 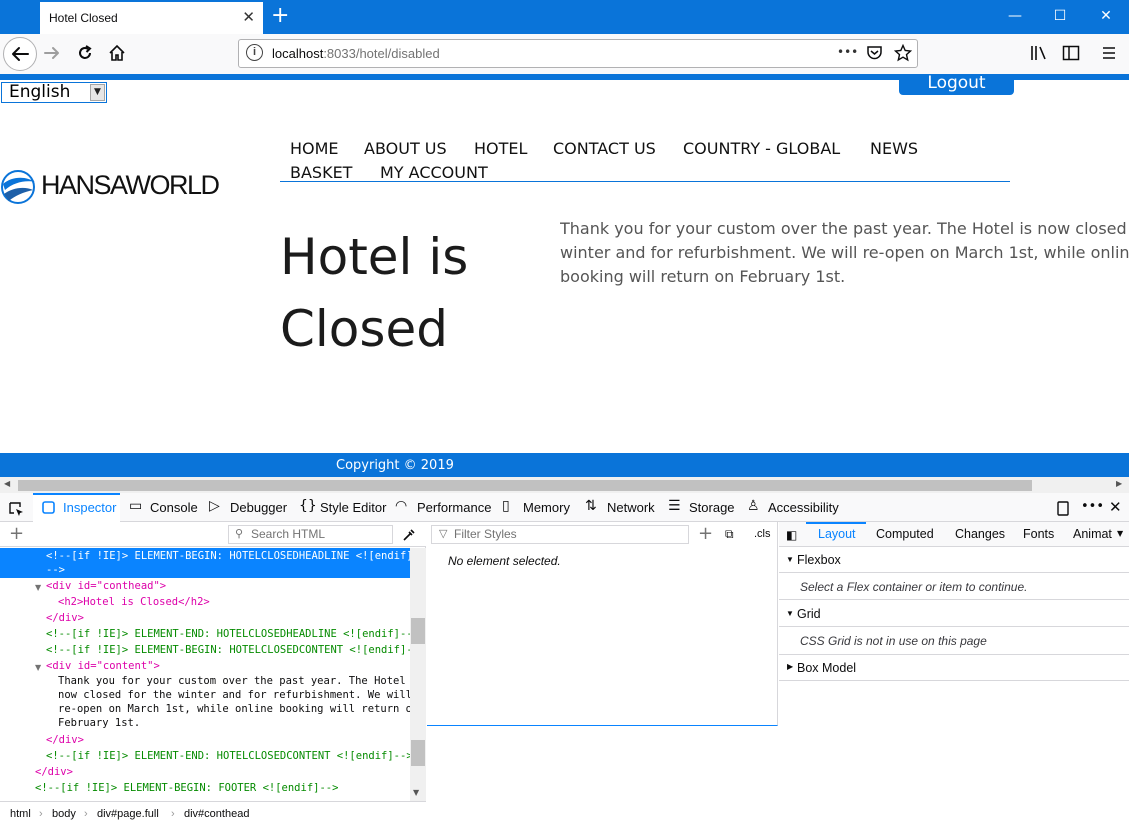 What do you see at coordinates (19, 187) in the screenshot?
I see `hansaworld-logo-icon` at bounding box center [19, 187].